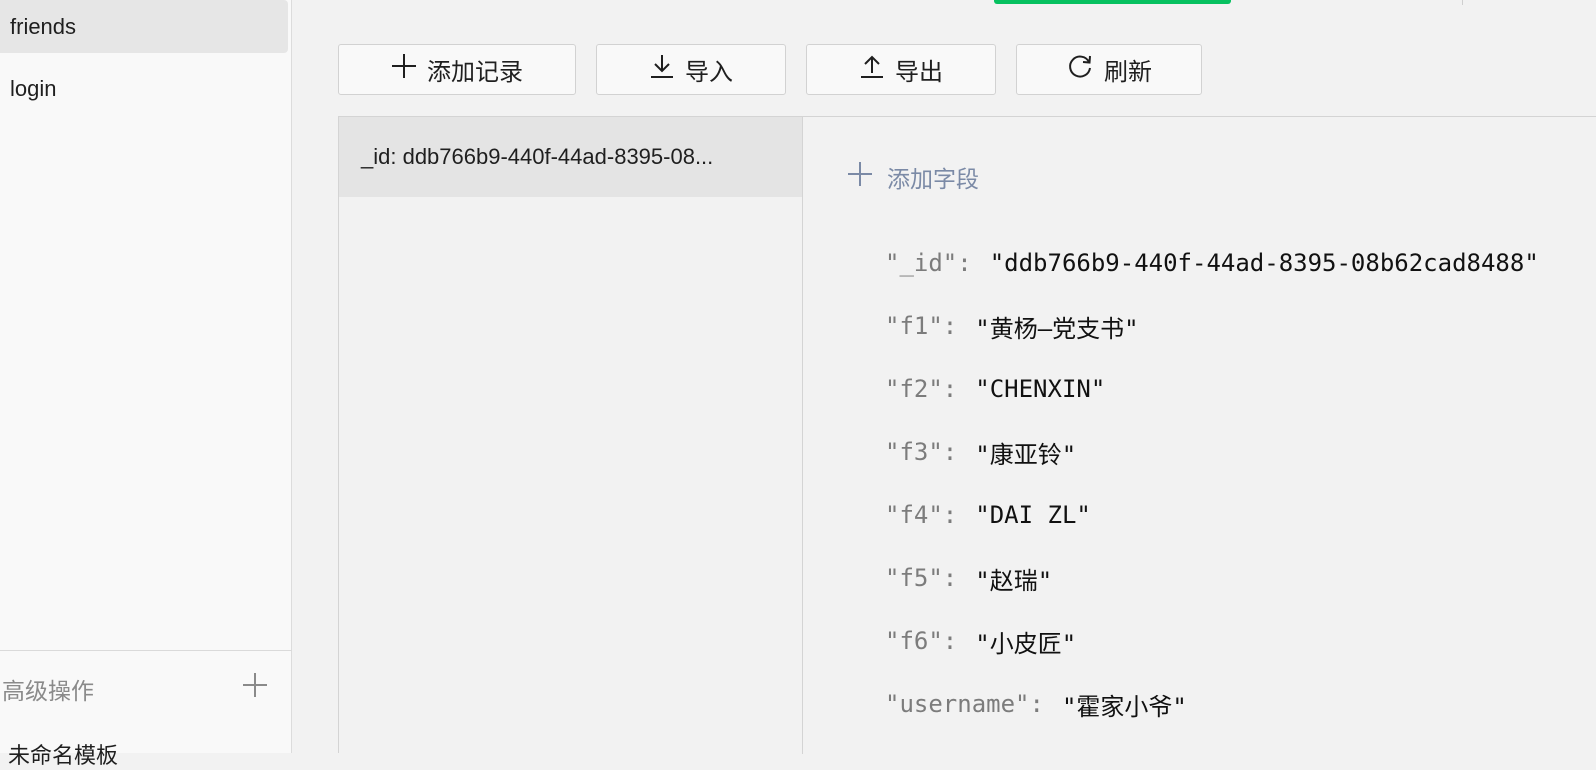 This screenshot has height=770, width=1596. Describe the element at coordinates (1128, 72) in the screenshot. I see `refresh-label: 刷新` at that location.